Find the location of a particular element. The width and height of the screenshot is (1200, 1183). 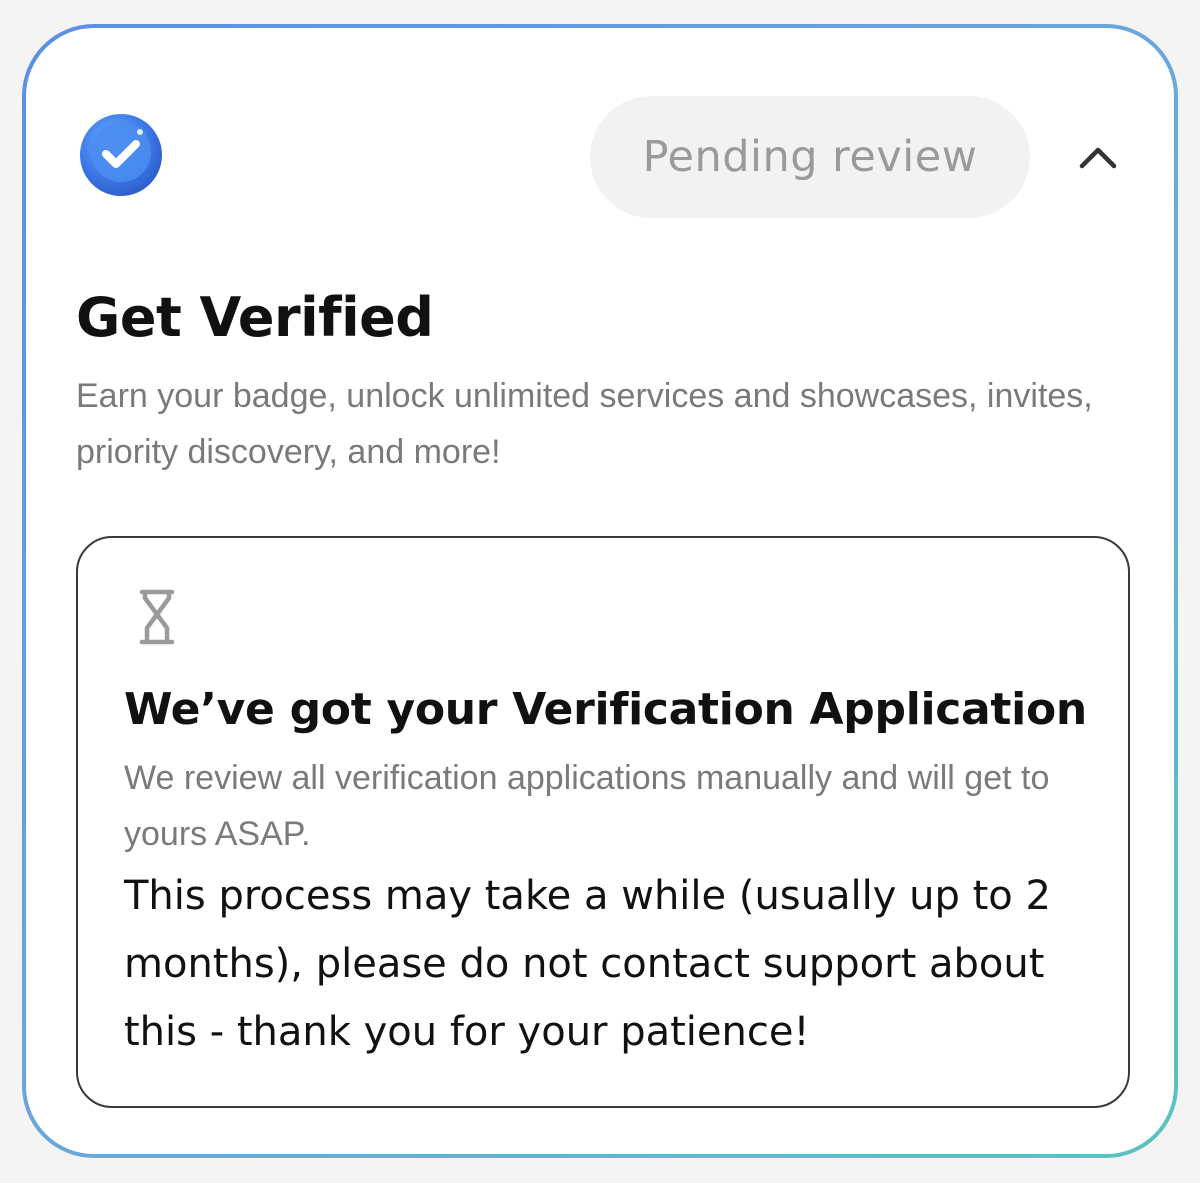

chevron-up-icon is located at coordinates (1098, 158).